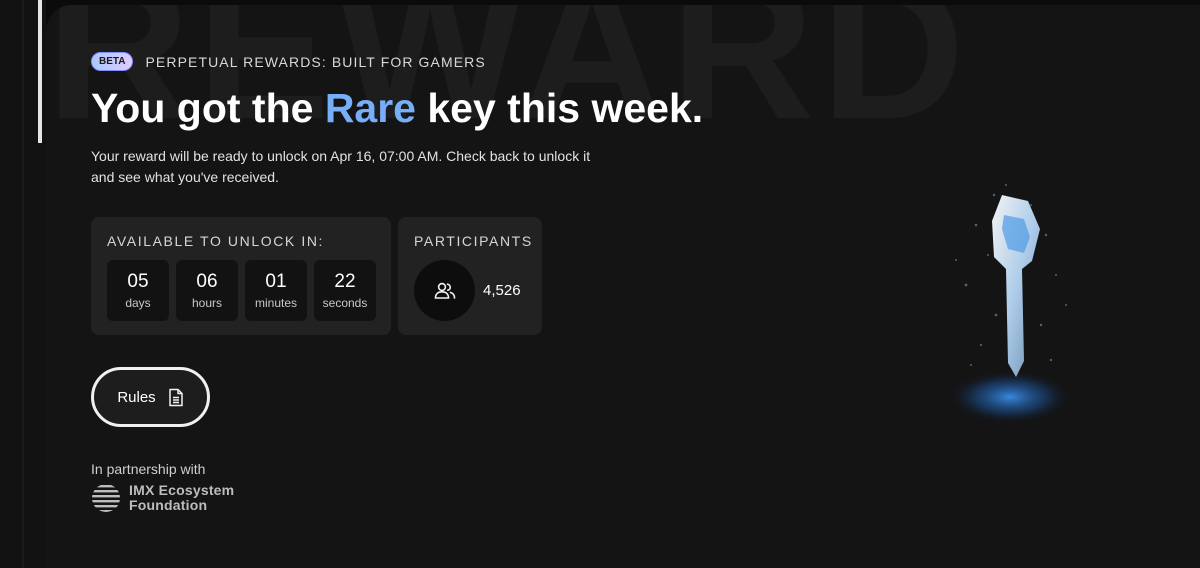  I want to click on rare-key-illustration, so click(1036, 305).